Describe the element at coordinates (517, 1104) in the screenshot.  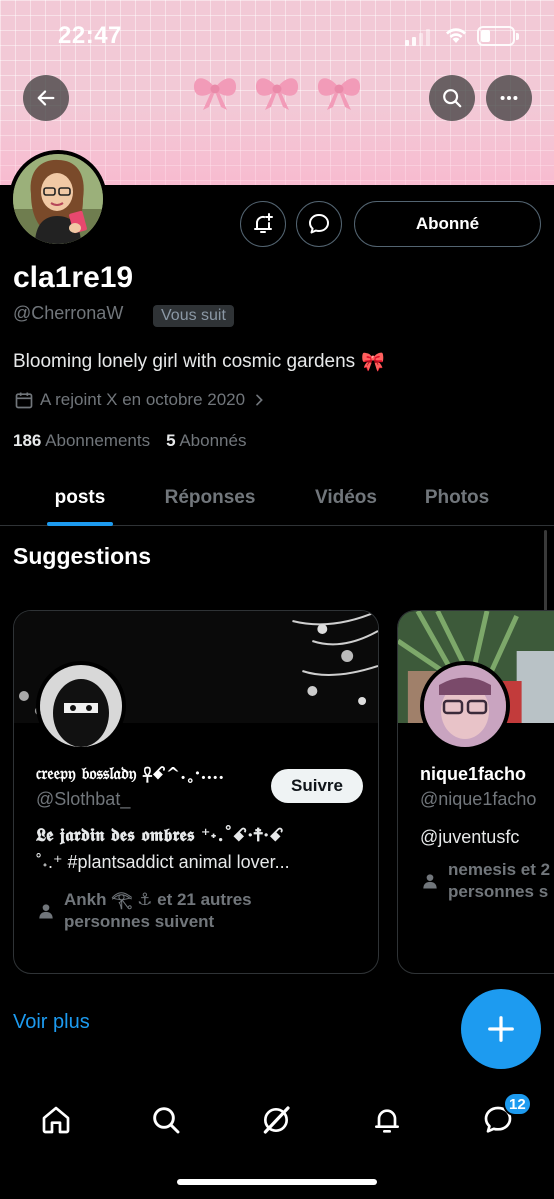
I see `messages-badge: 12` at that location.